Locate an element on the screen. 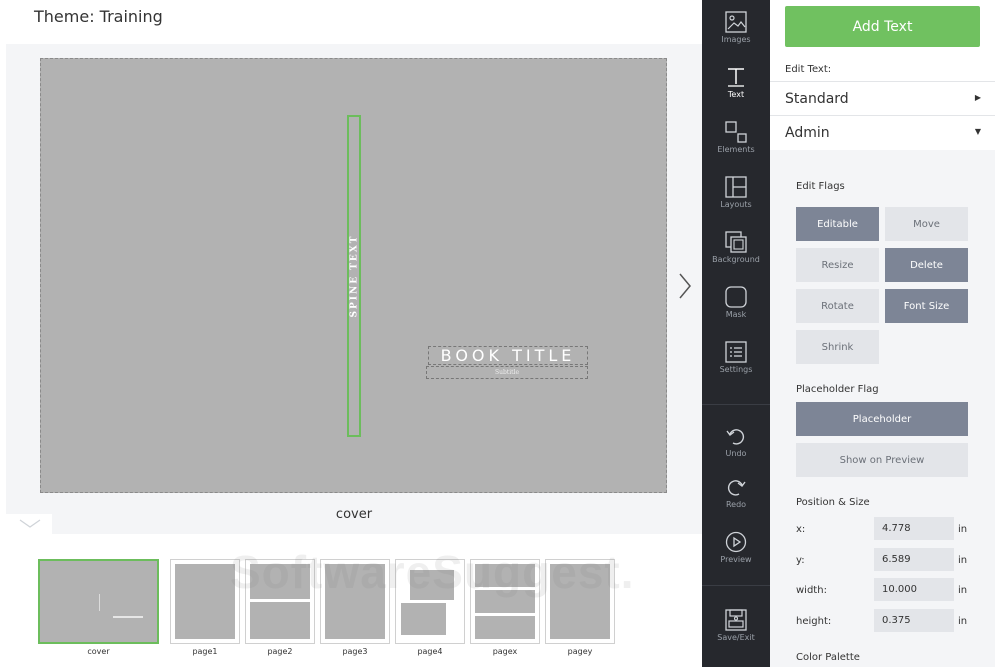 The height and width of the screenshot is (667, 1000). rail-images: Images is located at coordinates (736, 27).